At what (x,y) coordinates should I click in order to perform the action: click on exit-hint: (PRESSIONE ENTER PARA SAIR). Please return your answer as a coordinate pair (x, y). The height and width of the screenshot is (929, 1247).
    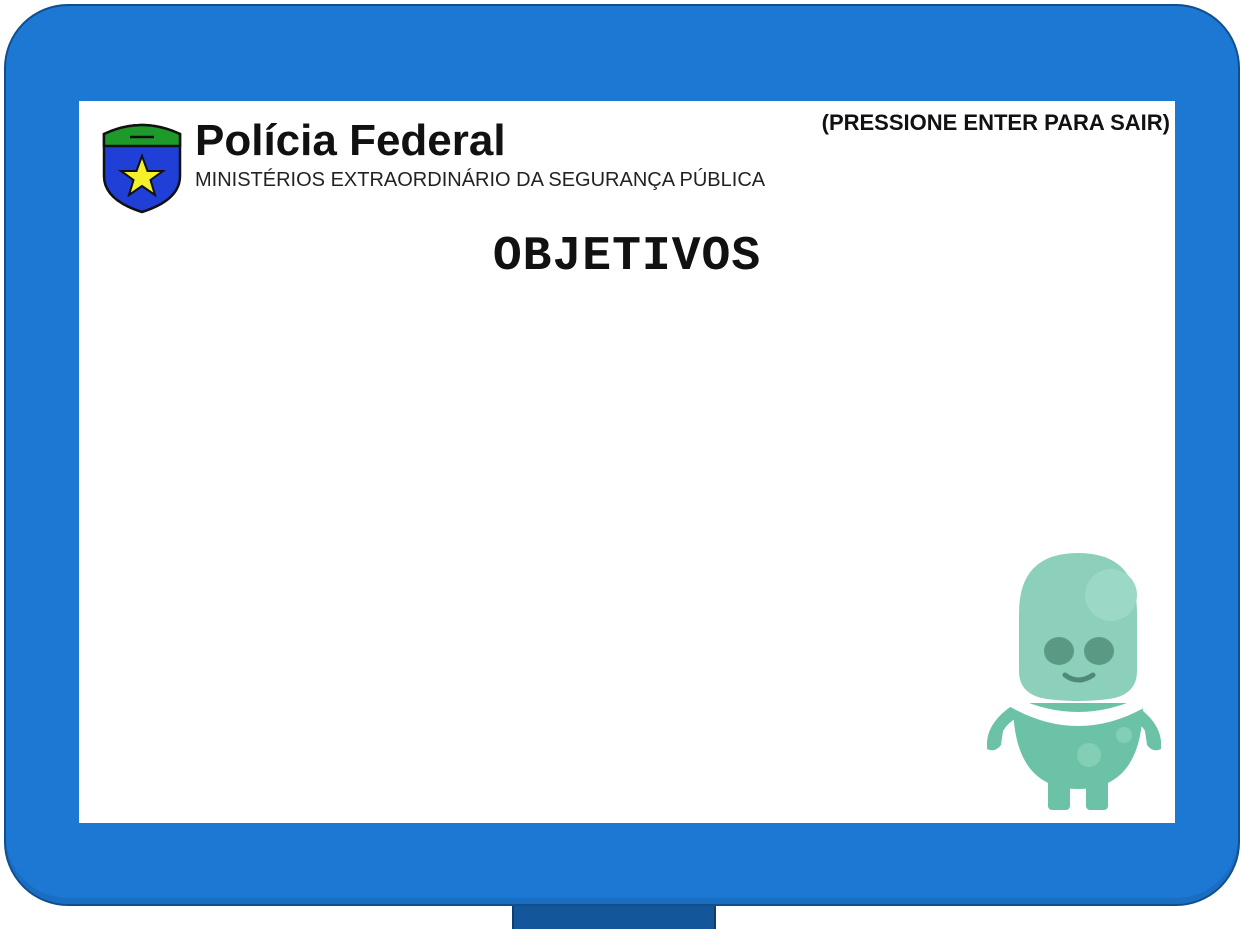
    Looking at the image, I should click on (995, 122).